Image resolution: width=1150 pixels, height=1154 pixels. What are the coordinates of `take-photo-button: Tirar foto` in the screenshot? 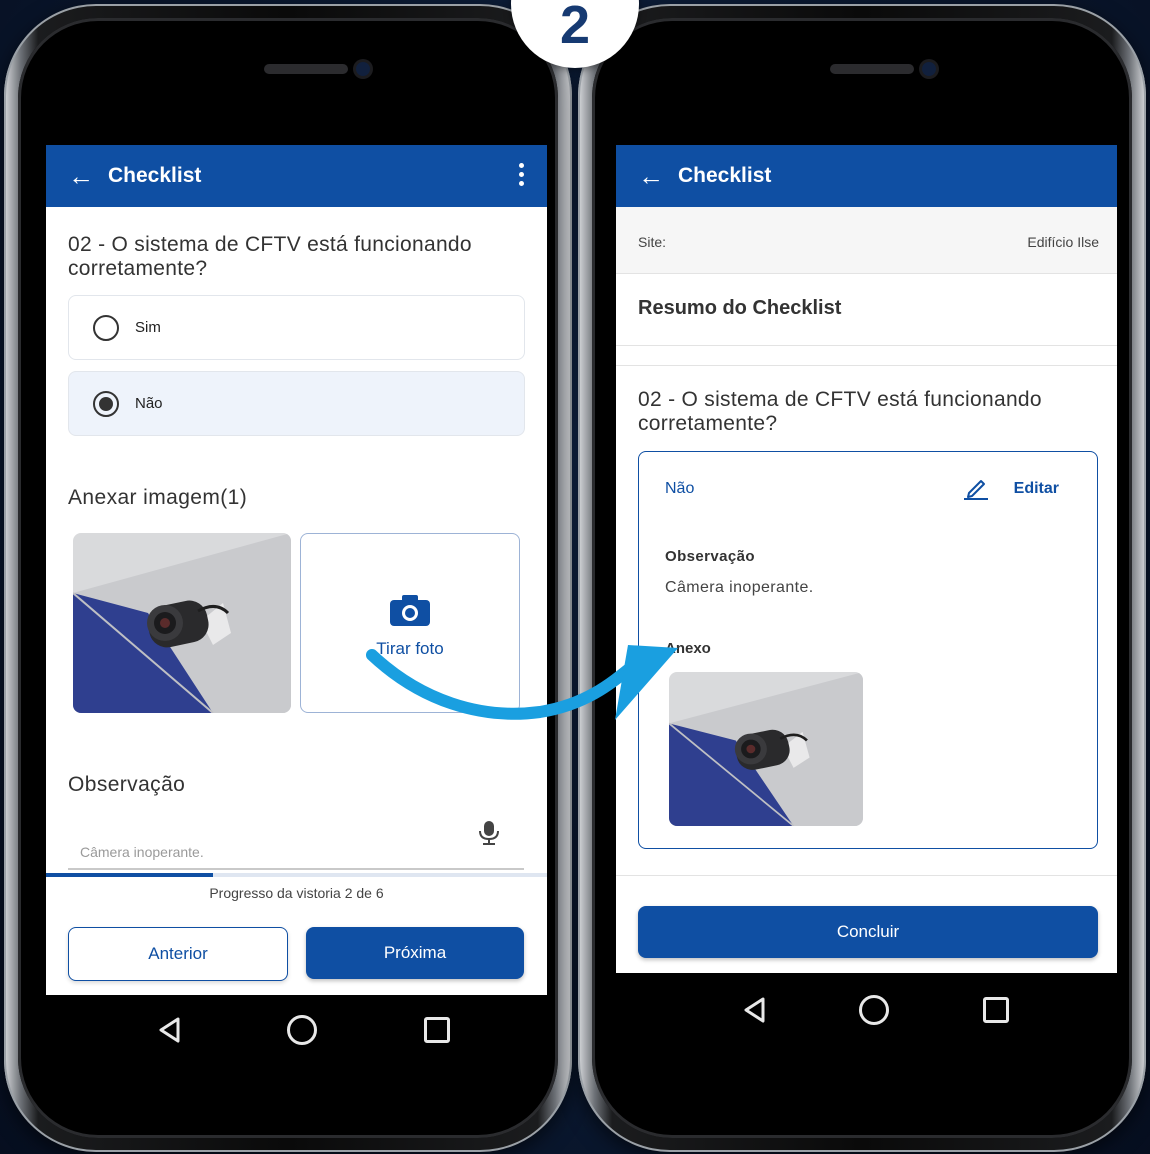 It's located at (410, 623).